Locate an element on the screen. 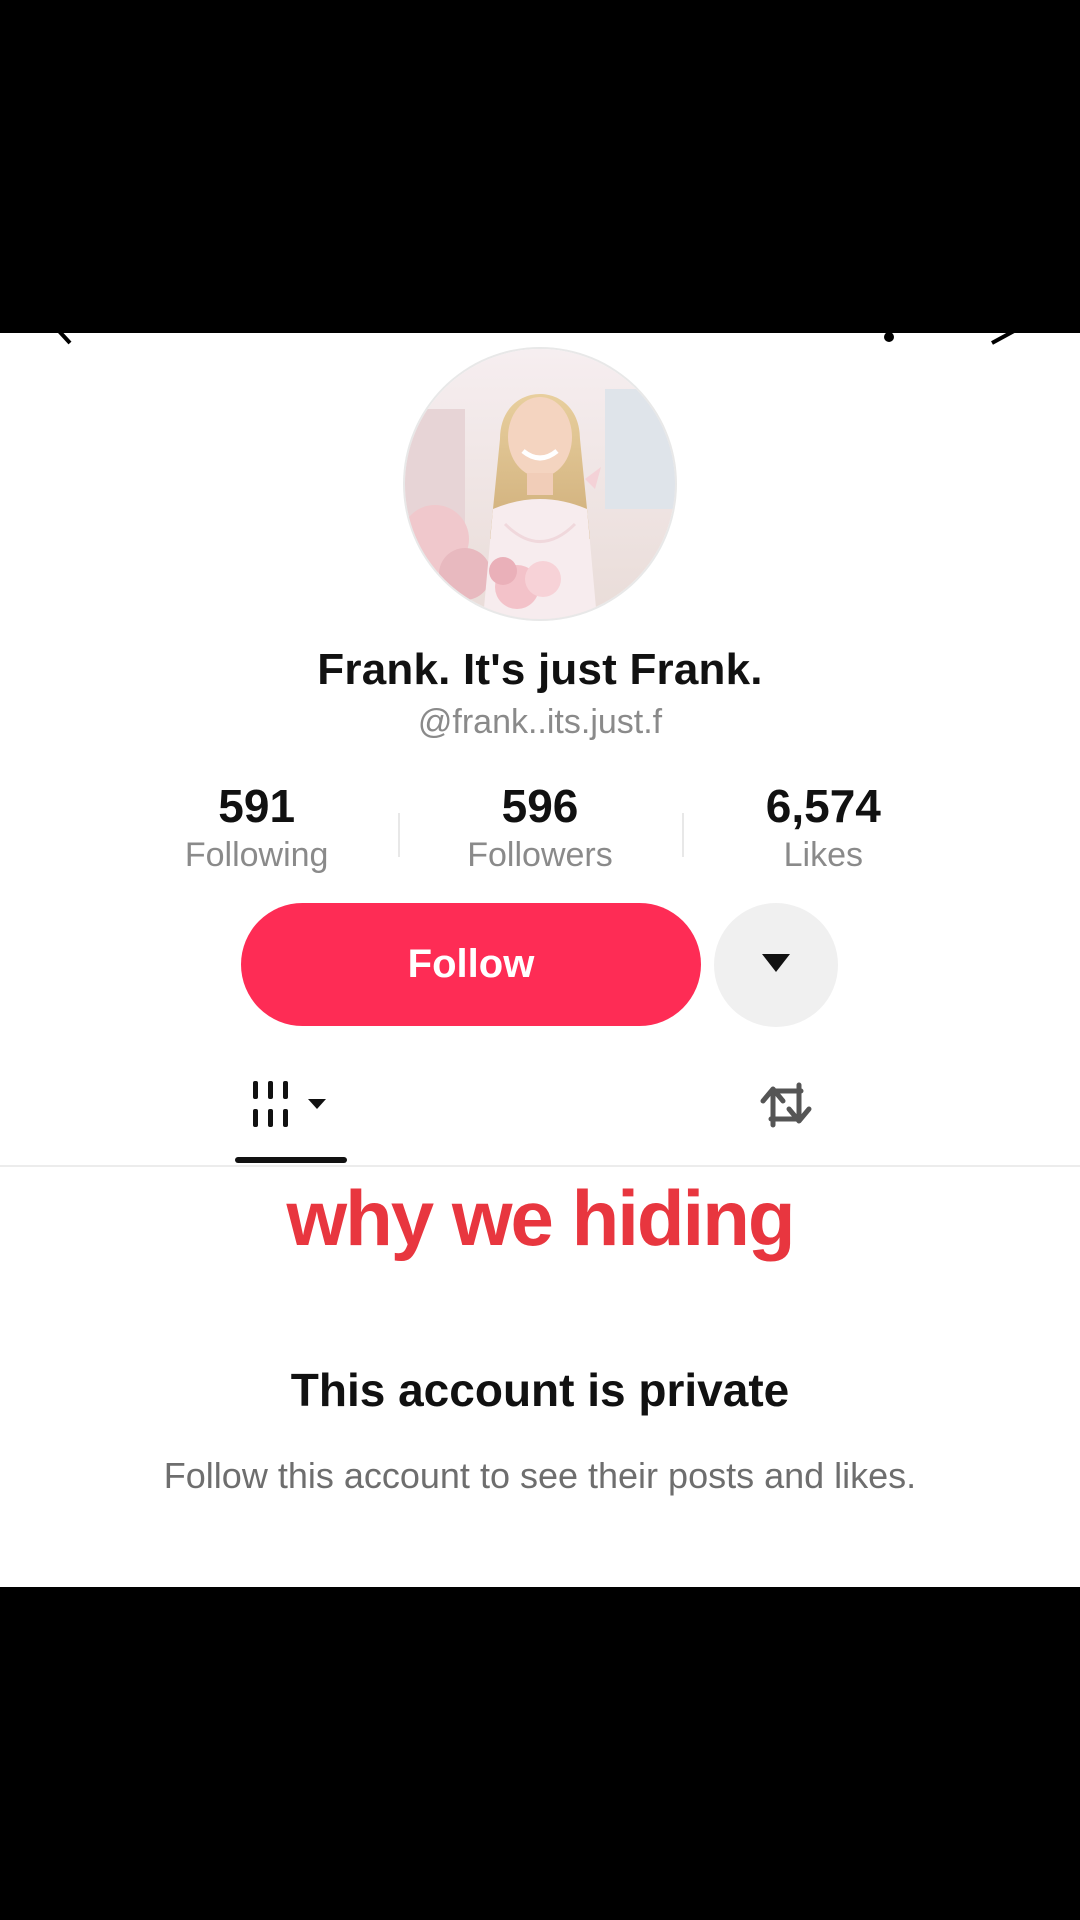 This screenshot has width=1080, height=1920. back-icon is located at coordinates (65, 339).